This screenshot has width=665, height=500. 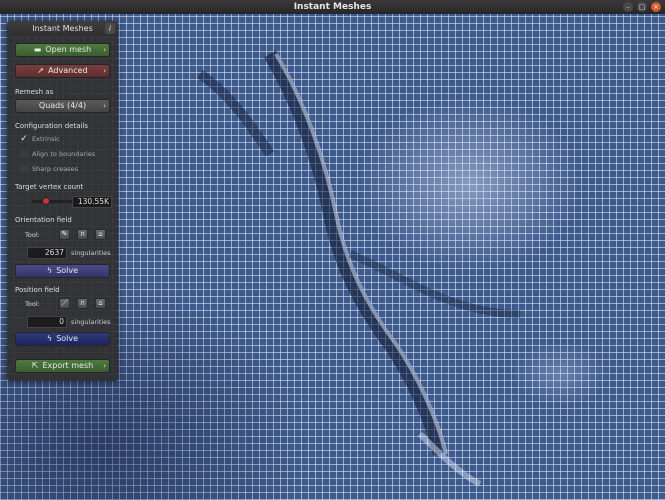 I want to click on maximize-icon: □, so click(x=642, y=7).